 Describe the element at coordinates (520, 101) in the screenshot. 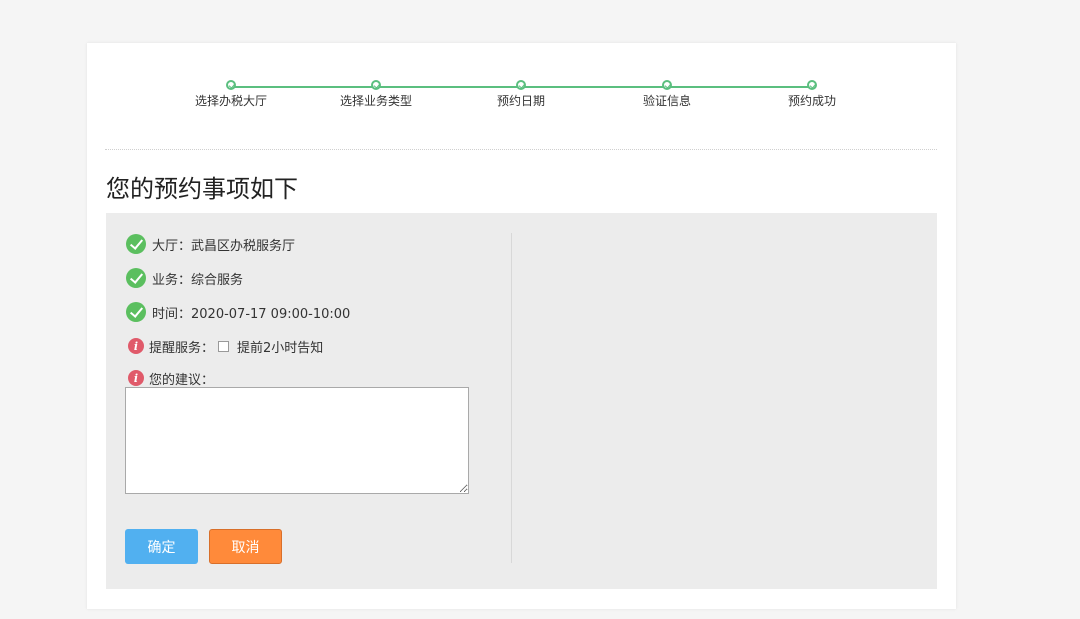

I see `step-label: 预约日期` at that location.